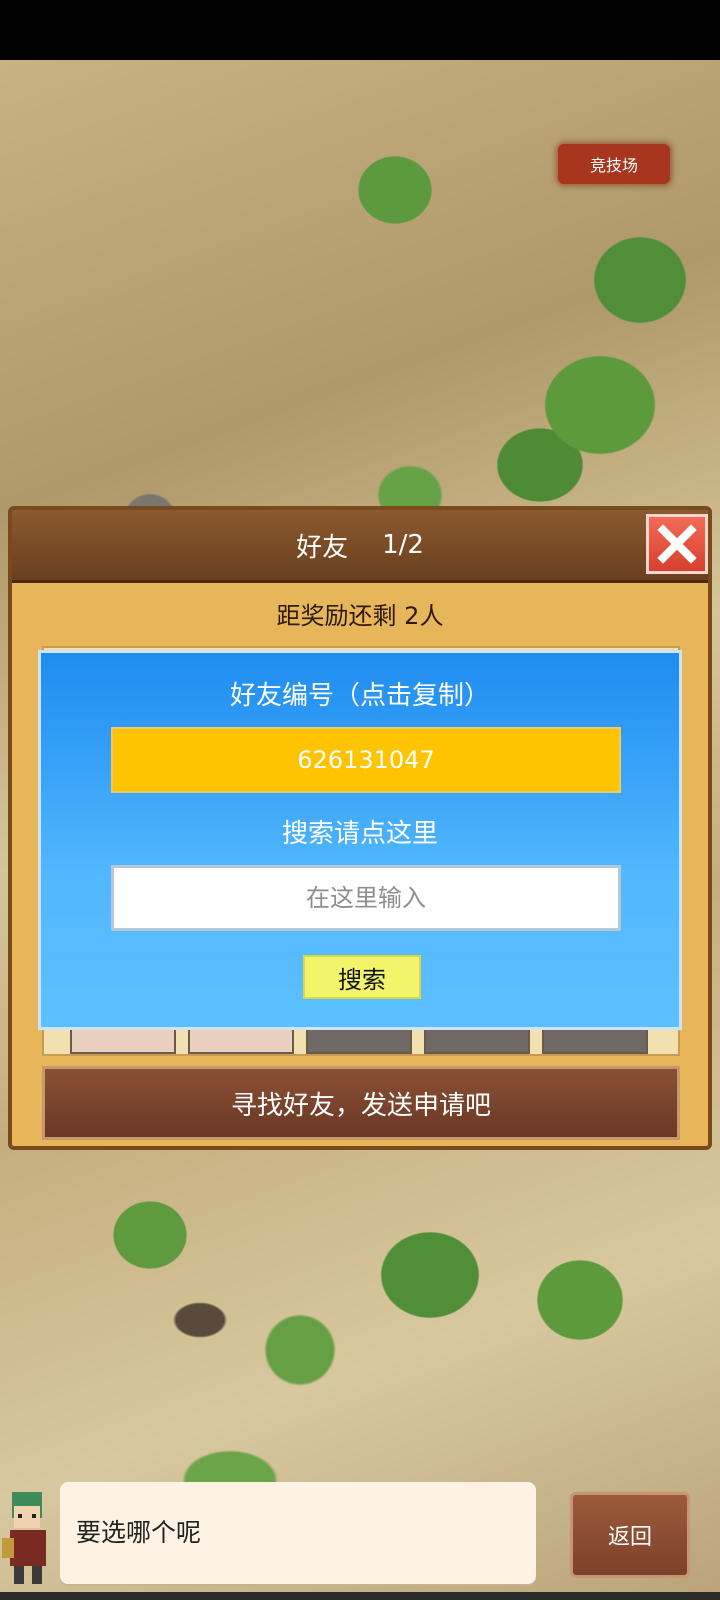  Describe the element at coordinates (322, 547) in the screenshot. I see `panel-title: 好友` at that location.